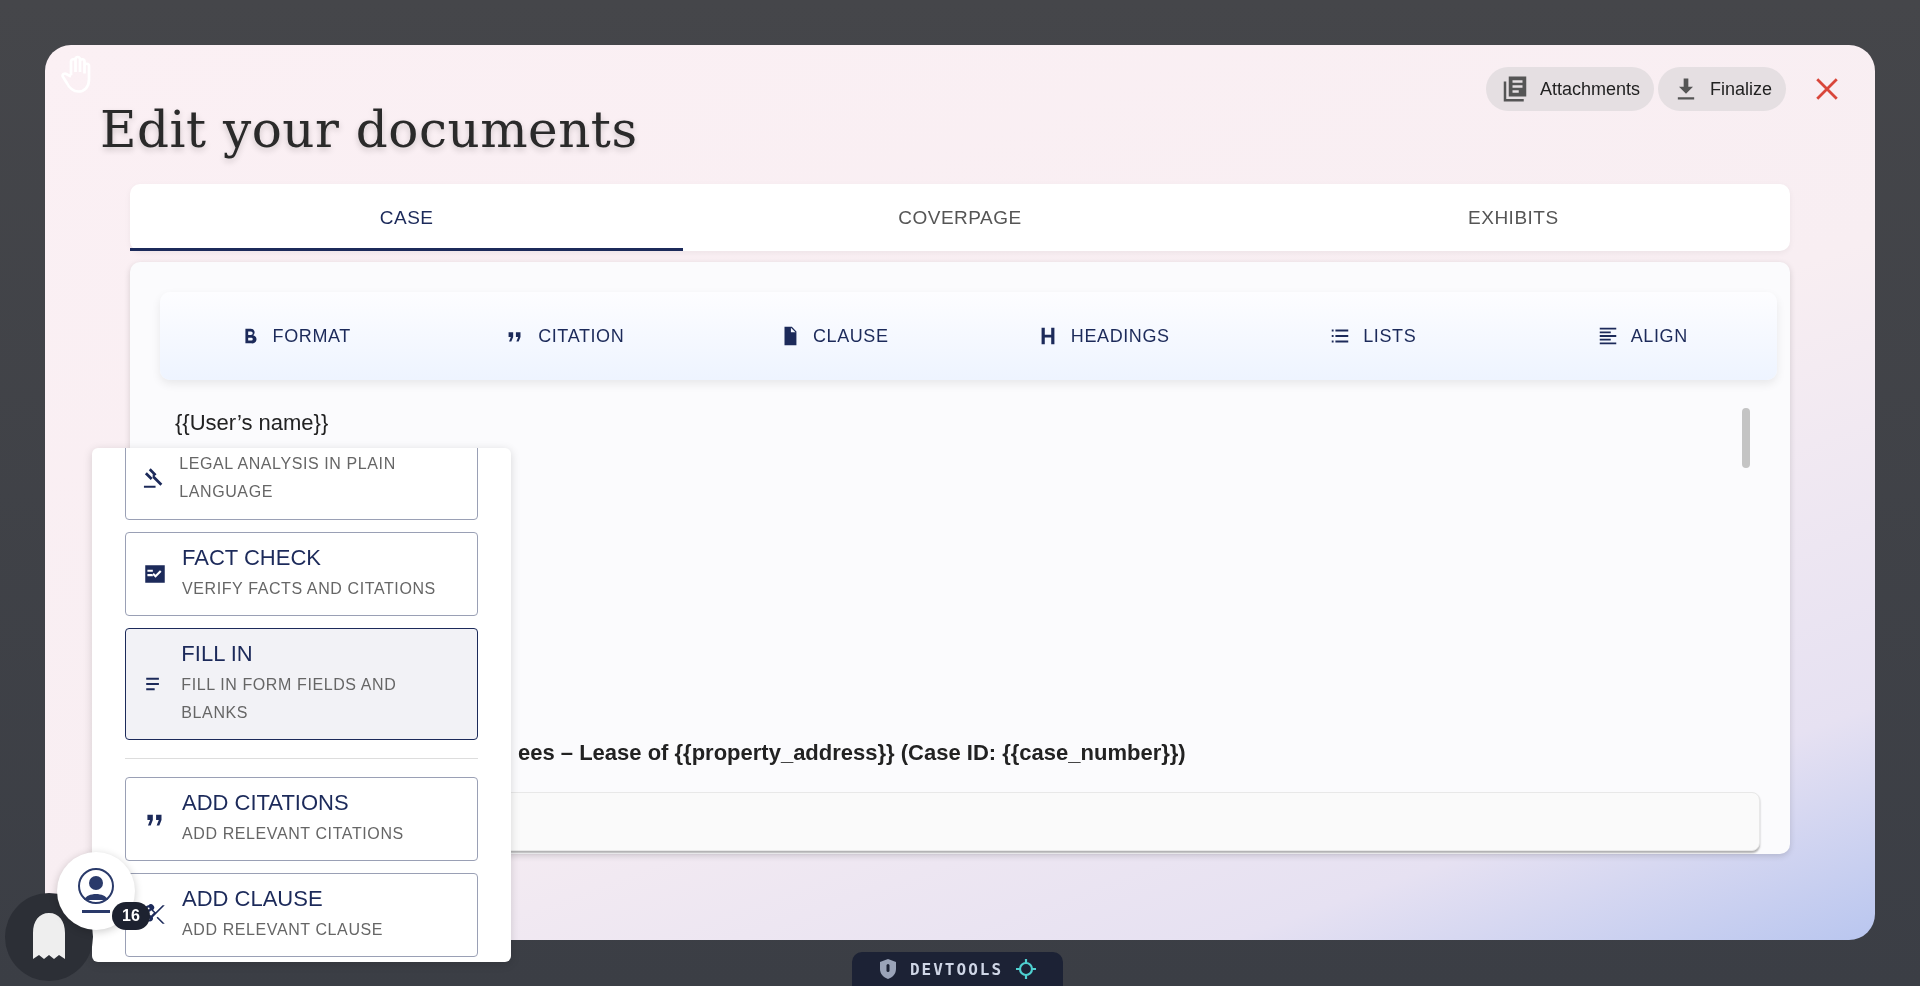 This screenshot has height=986, width=1920. What do you see at coordinates (1827, 89) in the screenshot?
I see `close-button` at bounding box center [1827, 89].